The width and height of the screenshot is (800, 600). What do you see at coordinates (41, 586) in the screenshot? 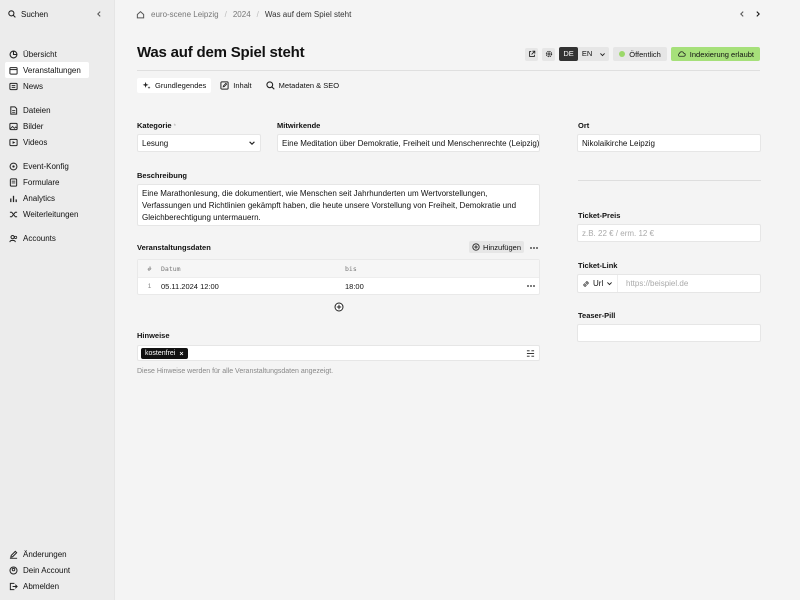
I see `sidebar-item-label: Abmelden` at bounding box center [41, 586].